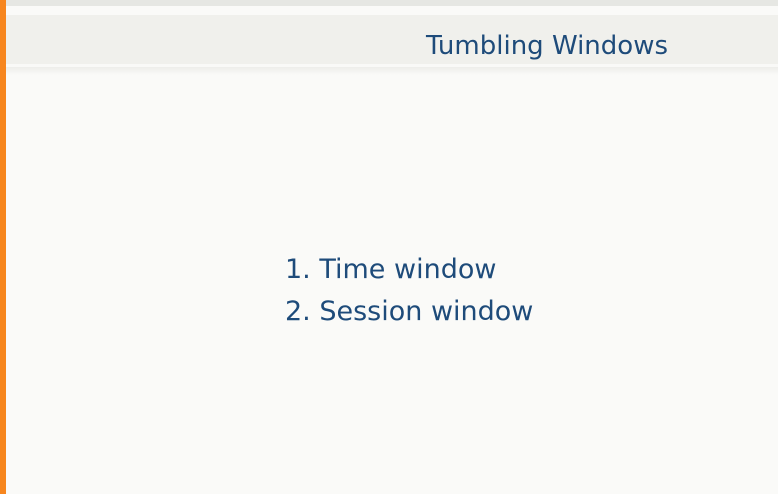 This screenshot has width=778, height=494. I want to click on list-item-session-window: 2. Session window, so click(409, 311).